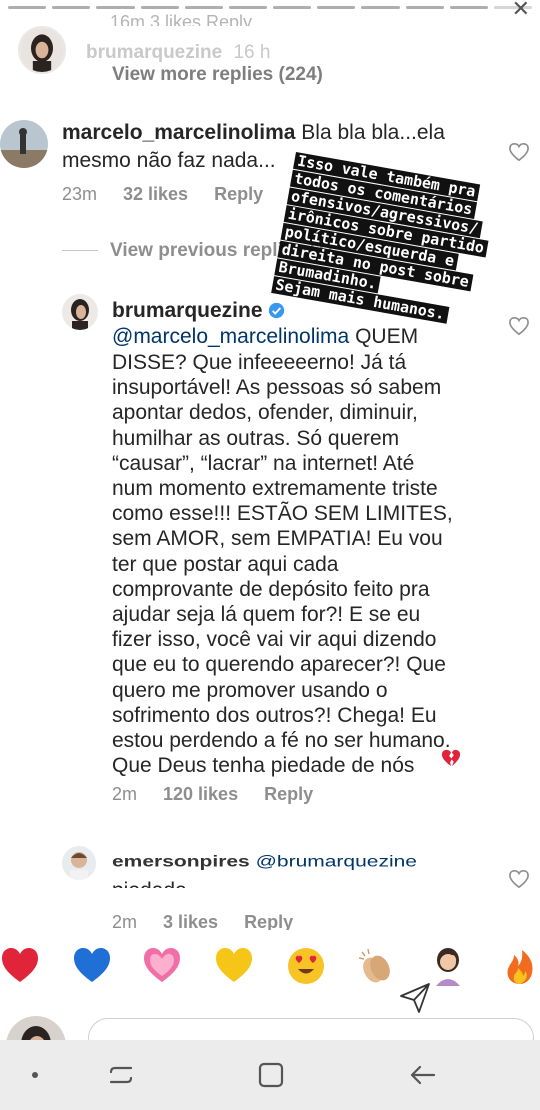 The height and width of the screenshot is (1110, 540). I want to click on yellow-heart-icon, so click(234, 966).